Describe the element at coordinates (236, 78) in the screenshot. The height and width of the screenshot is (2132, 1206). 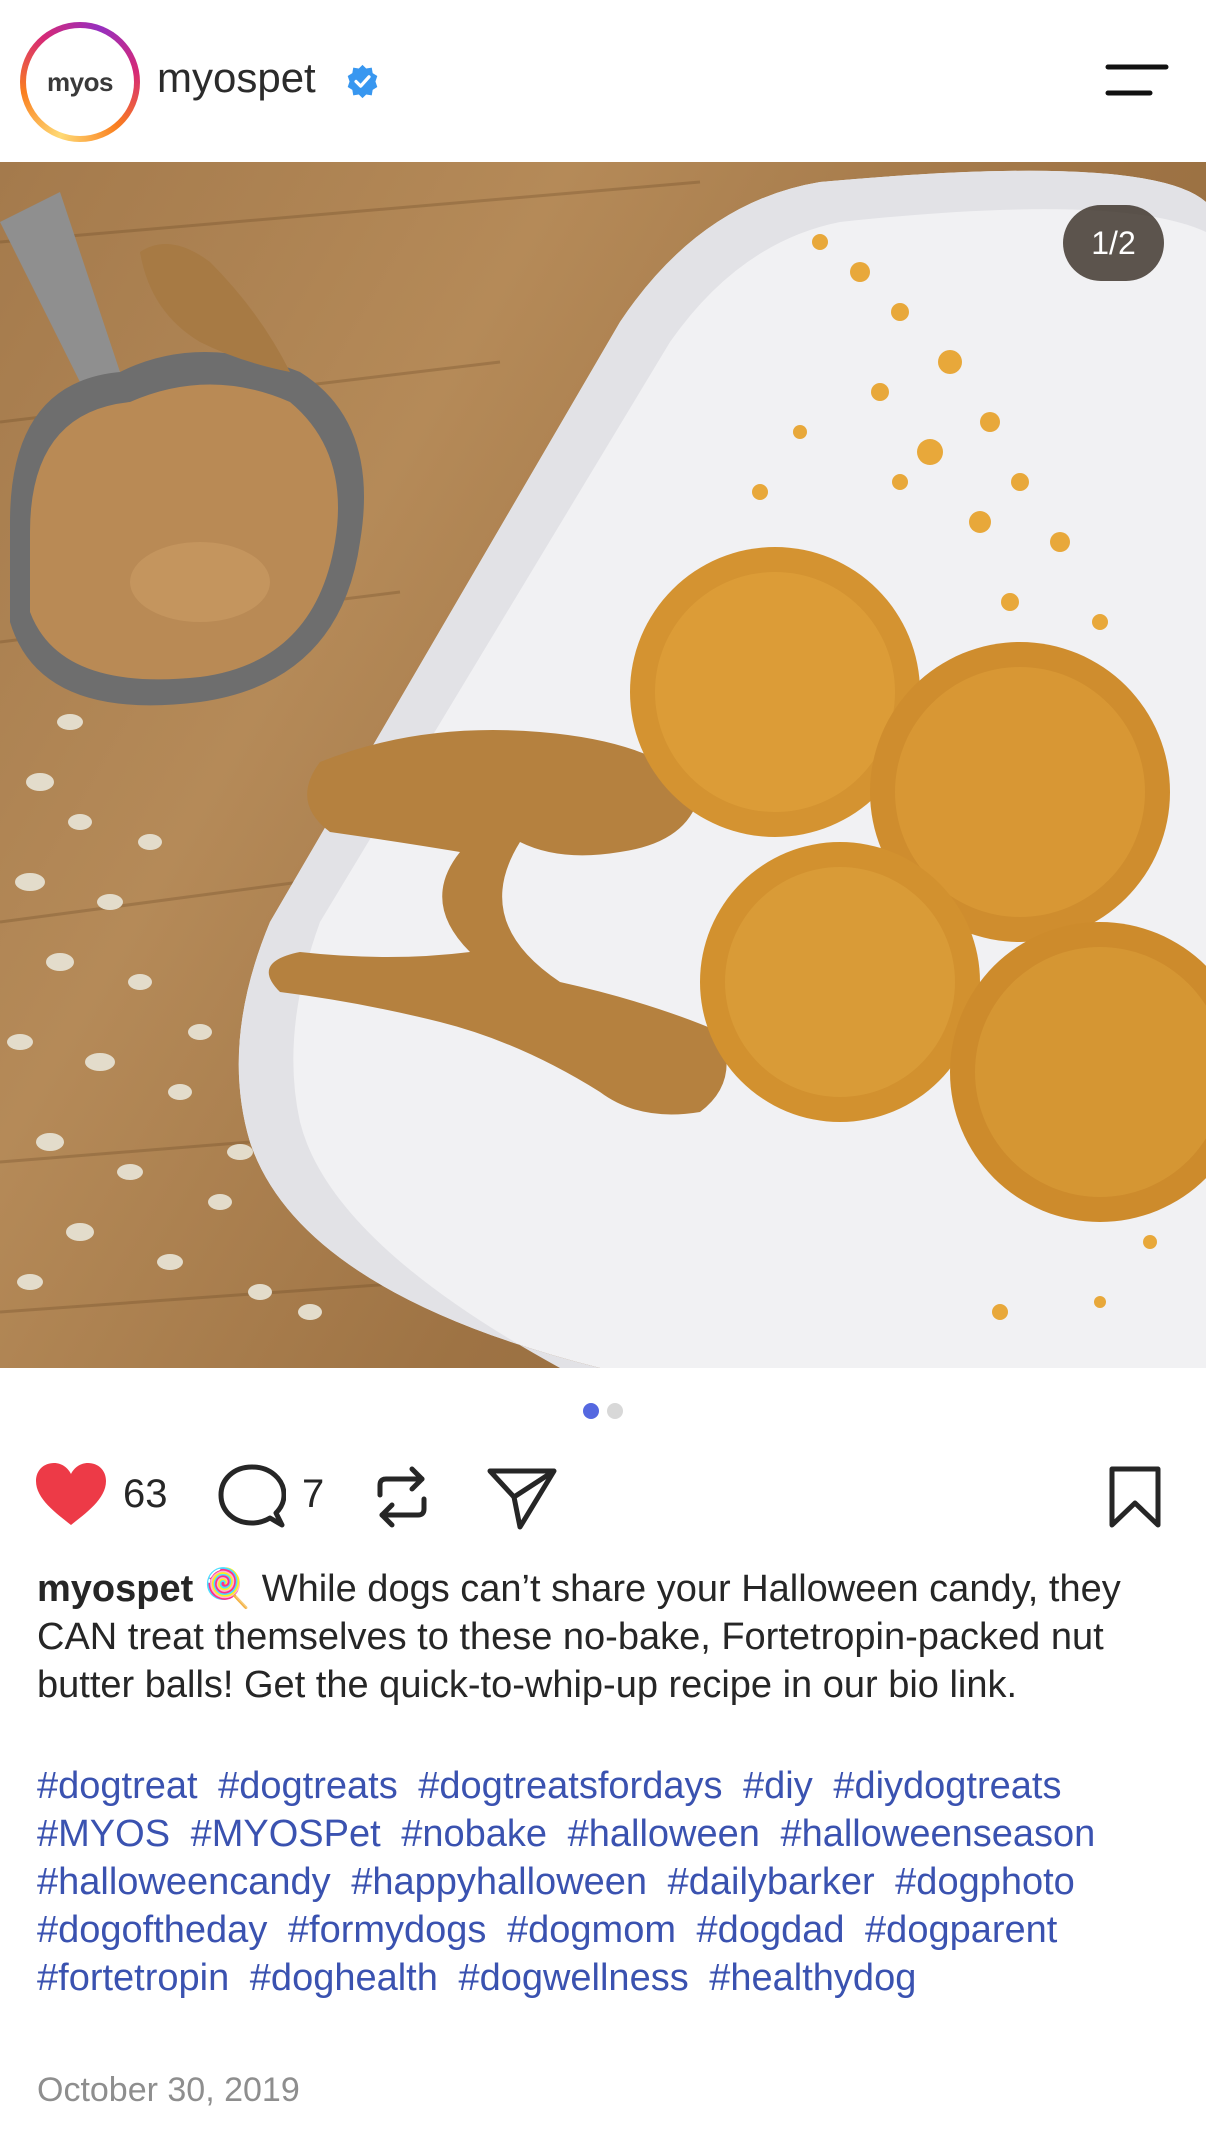
I see `username: myospet` at that location.